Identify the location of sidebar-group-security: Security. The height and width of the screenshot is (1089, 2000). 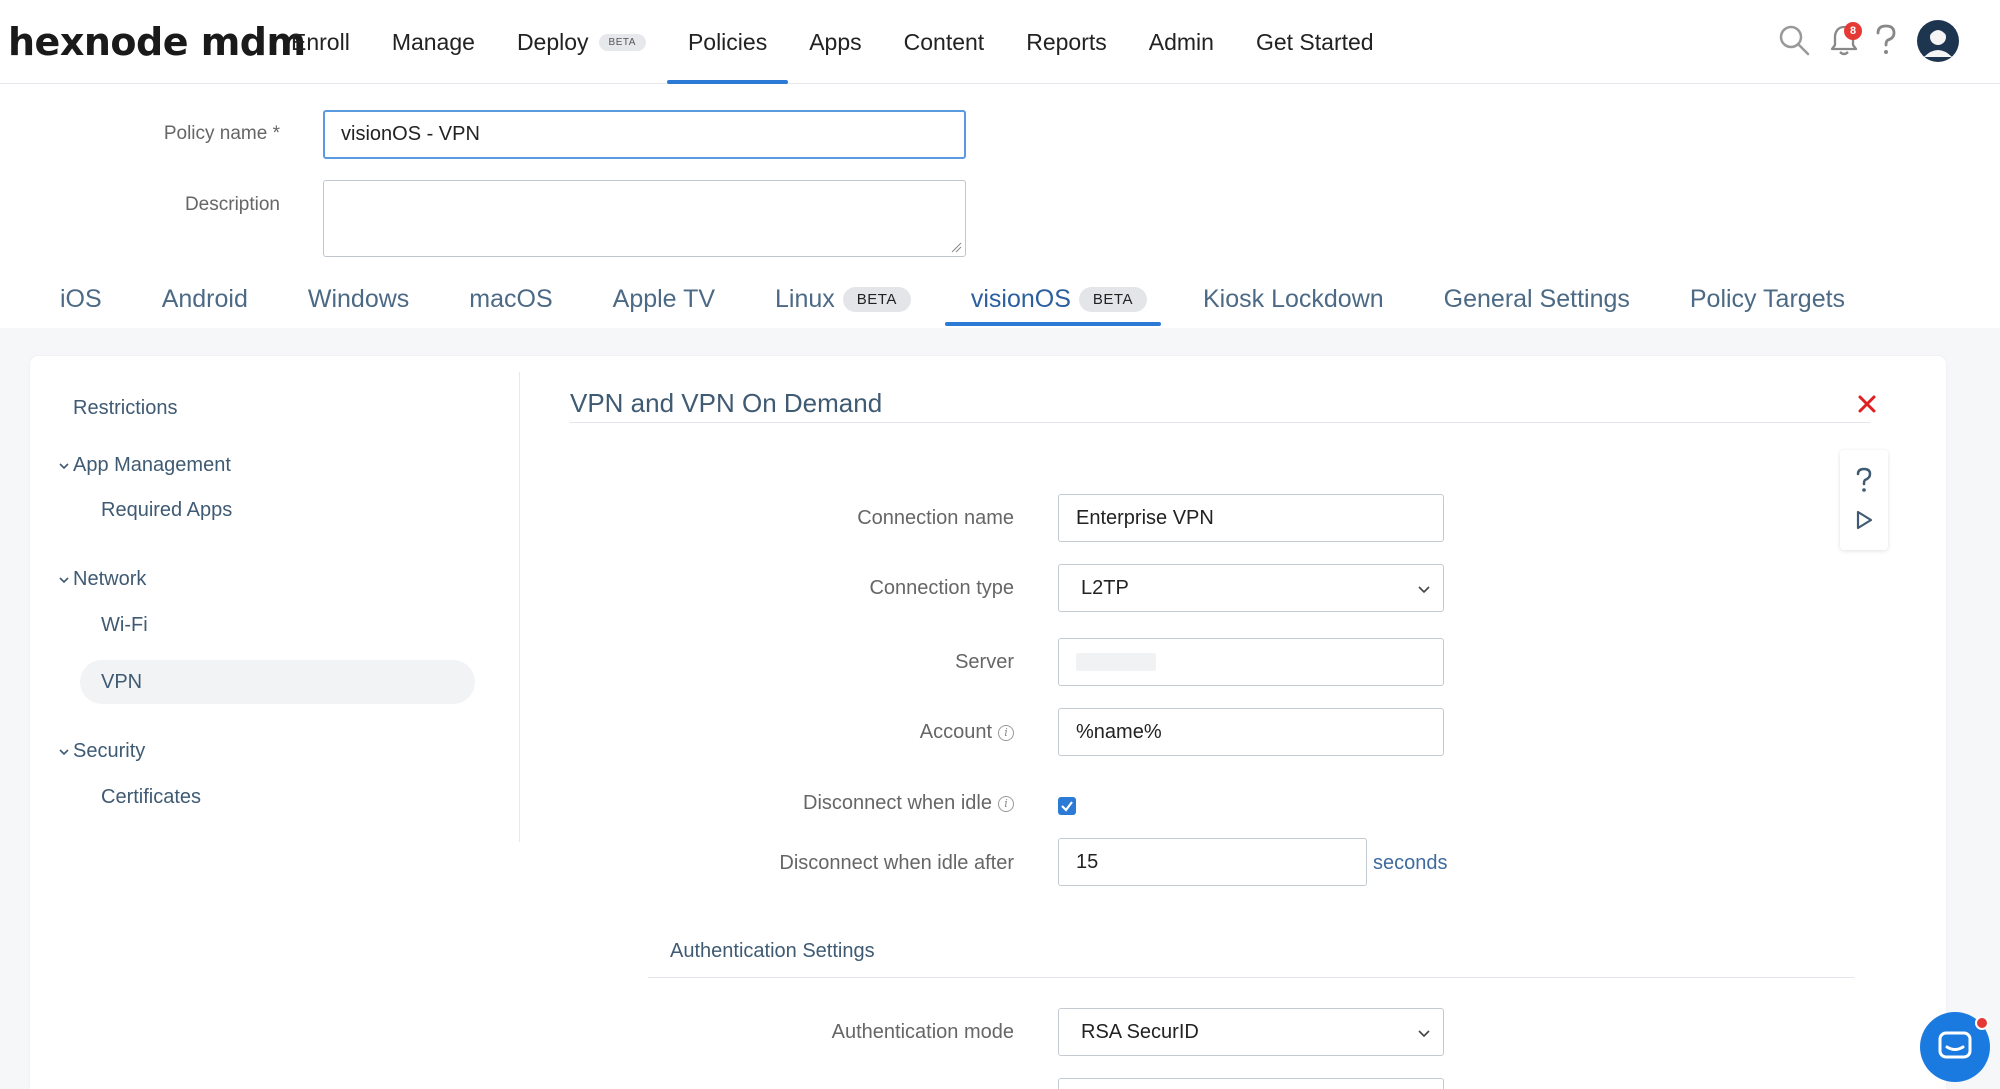
(101, 751).